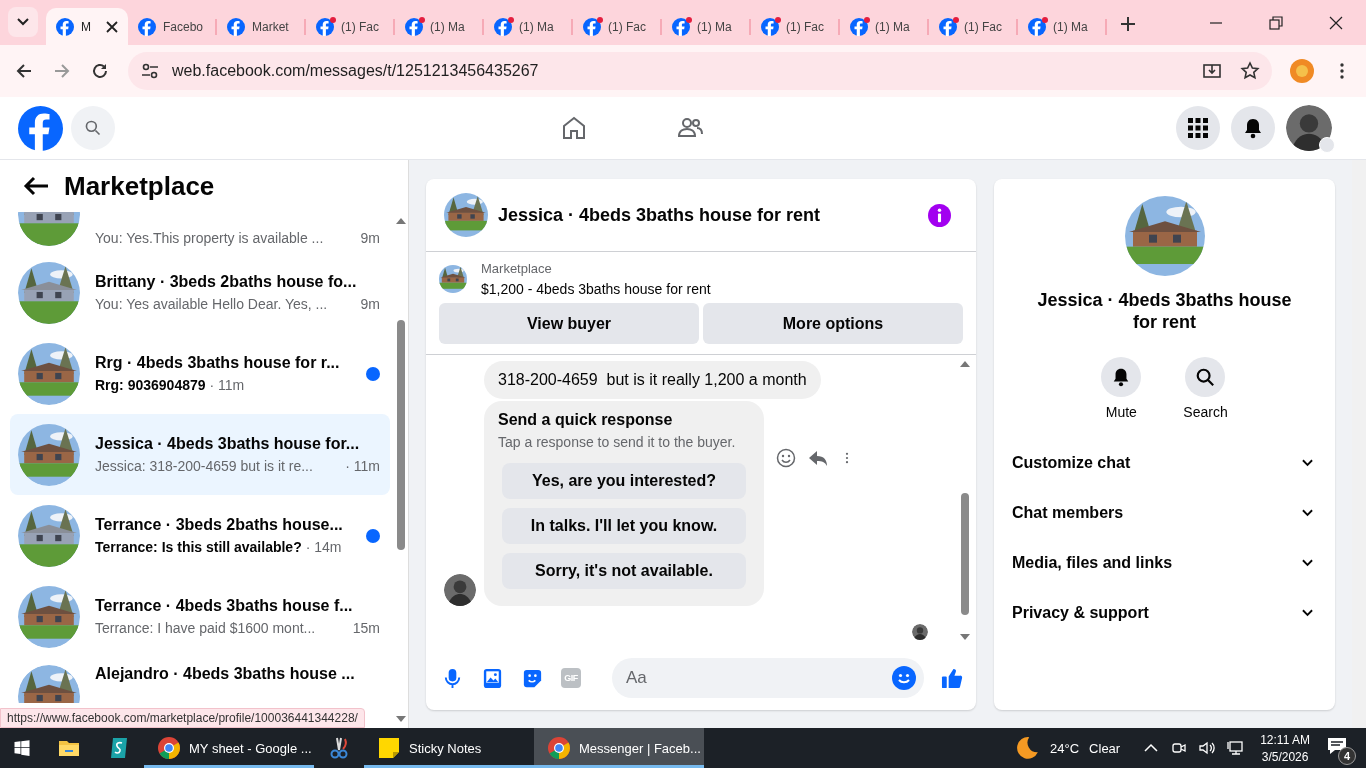 The image size is (1366, 768). What do you see at coordinates (100, 71) in the screenshot?
I see `reload-icon` at bounding box center [100, 71].